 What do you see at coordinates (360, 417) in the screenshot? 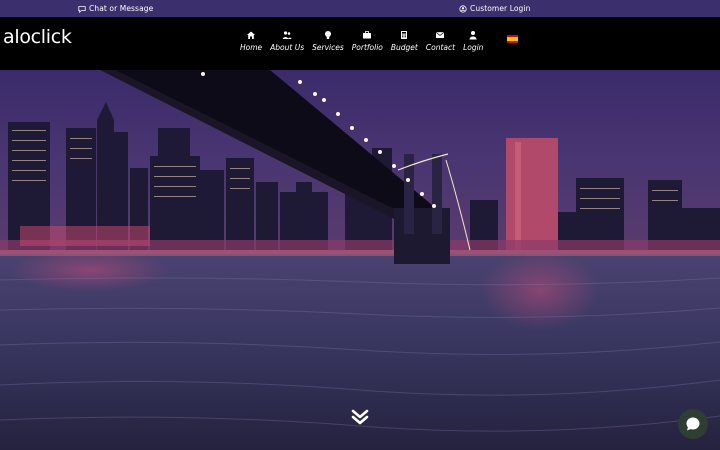
I see `scroll-down-icon` at bounding box center [360, 417].